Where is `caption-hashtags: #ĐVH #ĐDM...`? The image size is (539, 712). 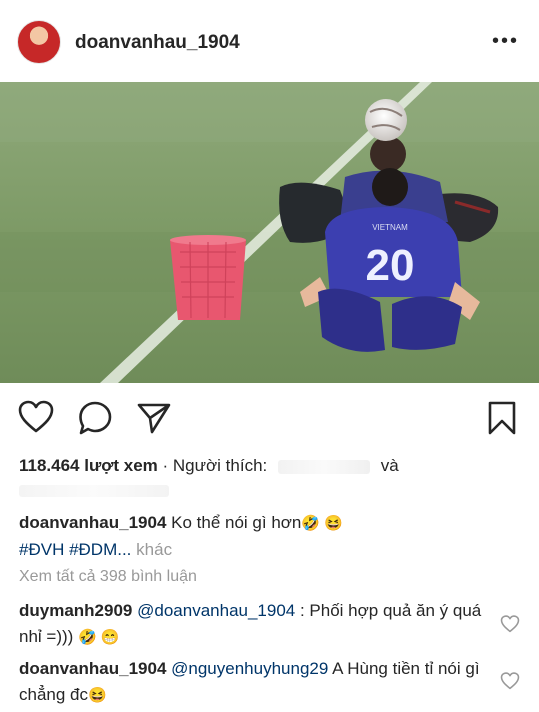
caption-hashtags: #ĐVH #ĐDM... is located at coordinates (75, 549).